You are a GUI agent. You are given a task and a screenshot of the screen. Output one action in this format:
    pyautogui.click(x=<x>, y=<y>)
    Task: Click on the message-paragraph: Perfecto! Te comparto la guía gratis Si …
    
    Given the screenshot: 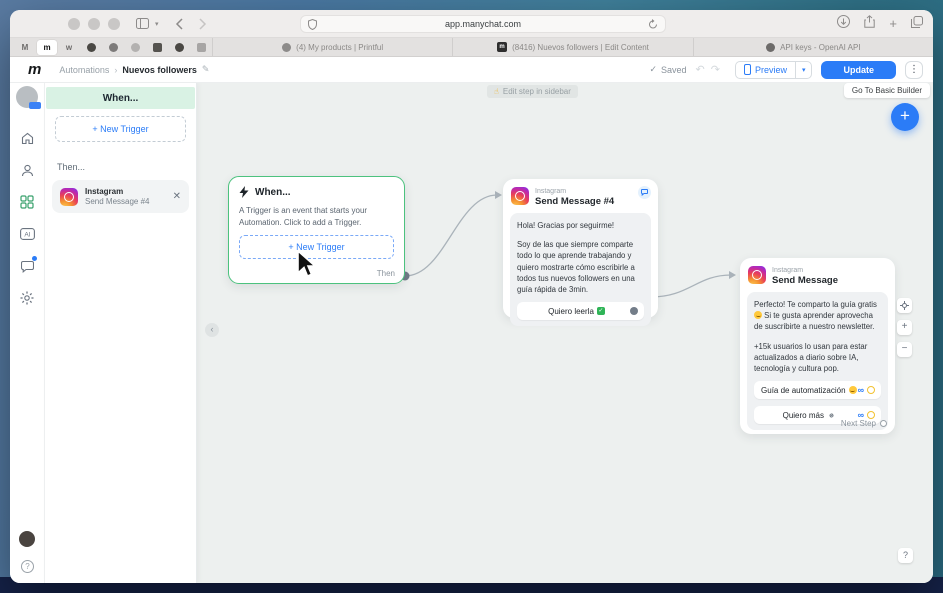 What is the action you would take?
    pyautogui.click(x=817, y=316)
    